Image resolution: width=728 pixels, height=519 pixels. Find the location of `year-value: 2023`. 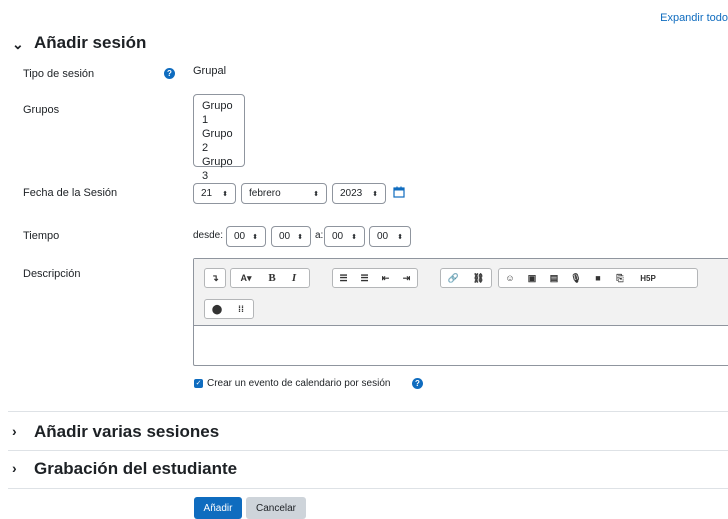

year-value: 2023 is located at coordinates (351, 193).